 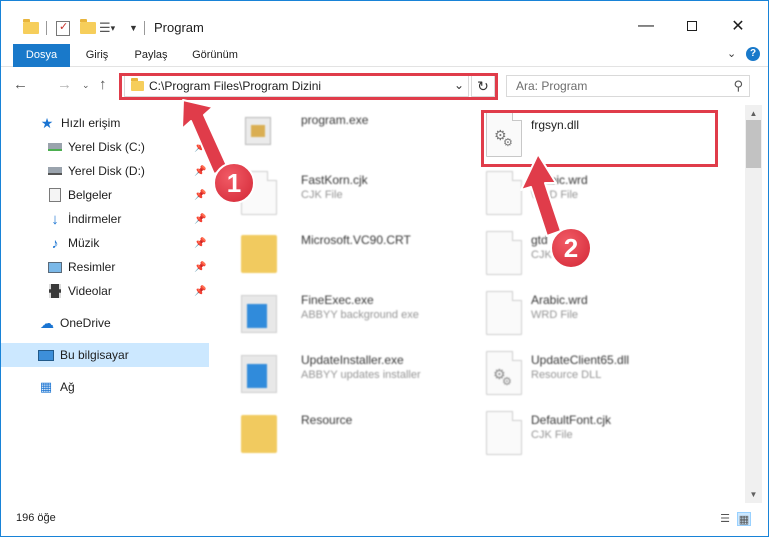 What do you see at coordinates (336, 197) in the screenshot?
I see `file-item: FastKorn.cjk CJK File` at bounding box center [336, 197].